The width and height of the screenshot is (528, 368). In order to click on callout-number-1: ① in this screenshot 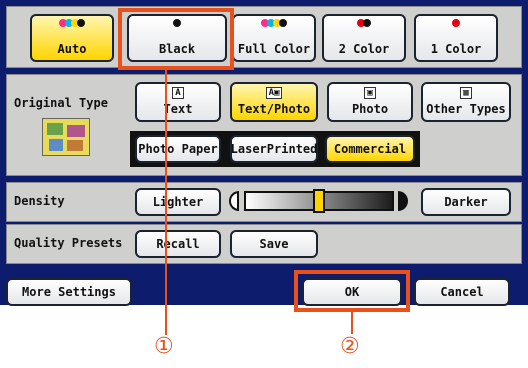, I will do `click(164, 346)`.